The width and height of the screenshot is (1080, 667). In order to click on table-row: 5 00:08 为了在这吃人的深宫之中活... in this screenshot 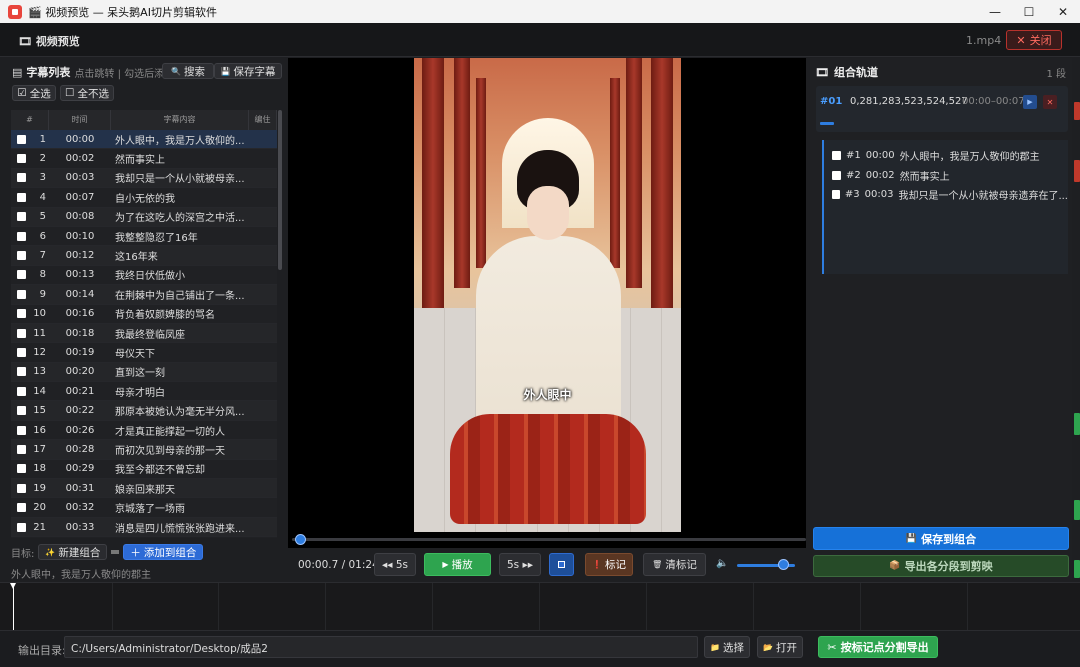, I will do `click(144, 217)`.